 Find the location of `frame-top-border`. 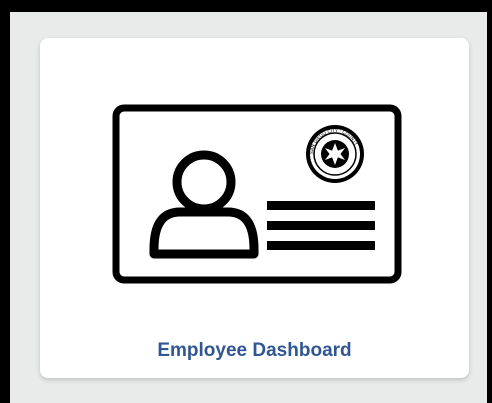

frame-top-border is located at coordinates (246, 6).